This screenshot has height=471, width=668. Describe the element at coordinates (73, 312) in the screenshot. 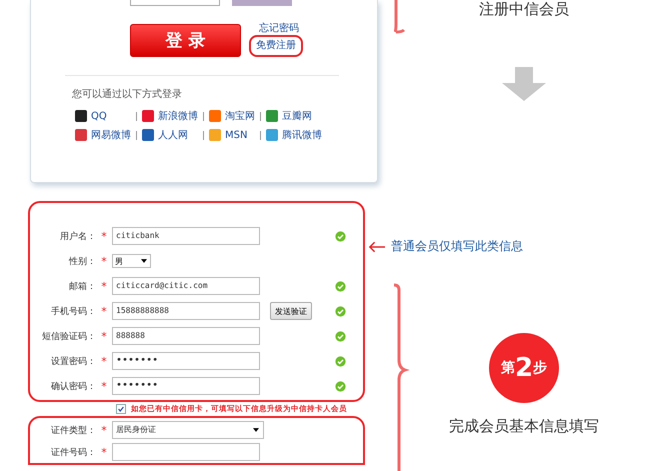

I see `field-label: 手机号码：` at that location.